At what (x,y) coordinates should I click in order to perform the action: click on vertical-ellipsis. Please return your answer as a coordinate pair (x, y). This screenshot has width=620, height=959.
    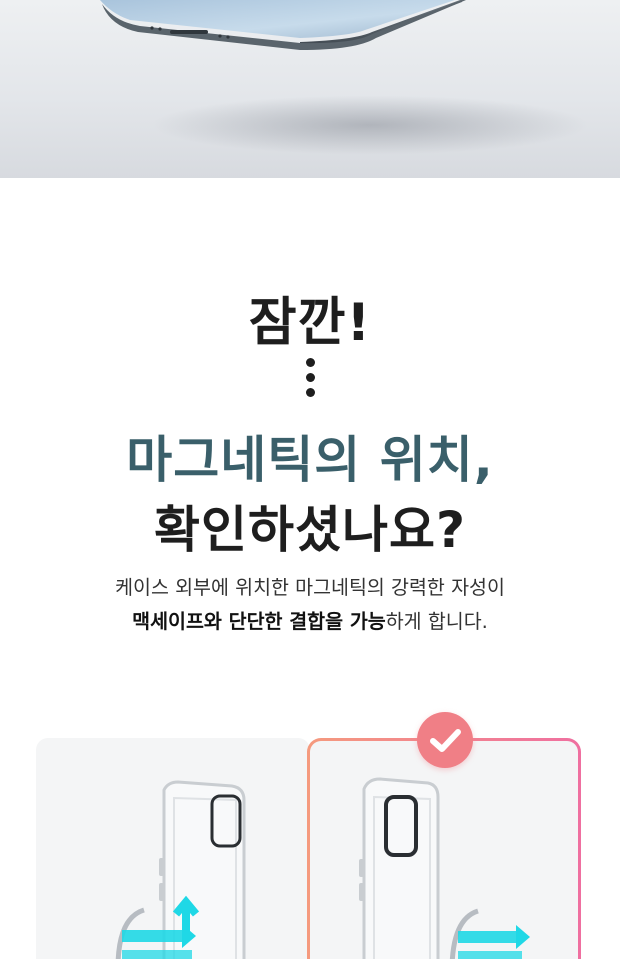
    Looking at the image, I should click on (310, 380).